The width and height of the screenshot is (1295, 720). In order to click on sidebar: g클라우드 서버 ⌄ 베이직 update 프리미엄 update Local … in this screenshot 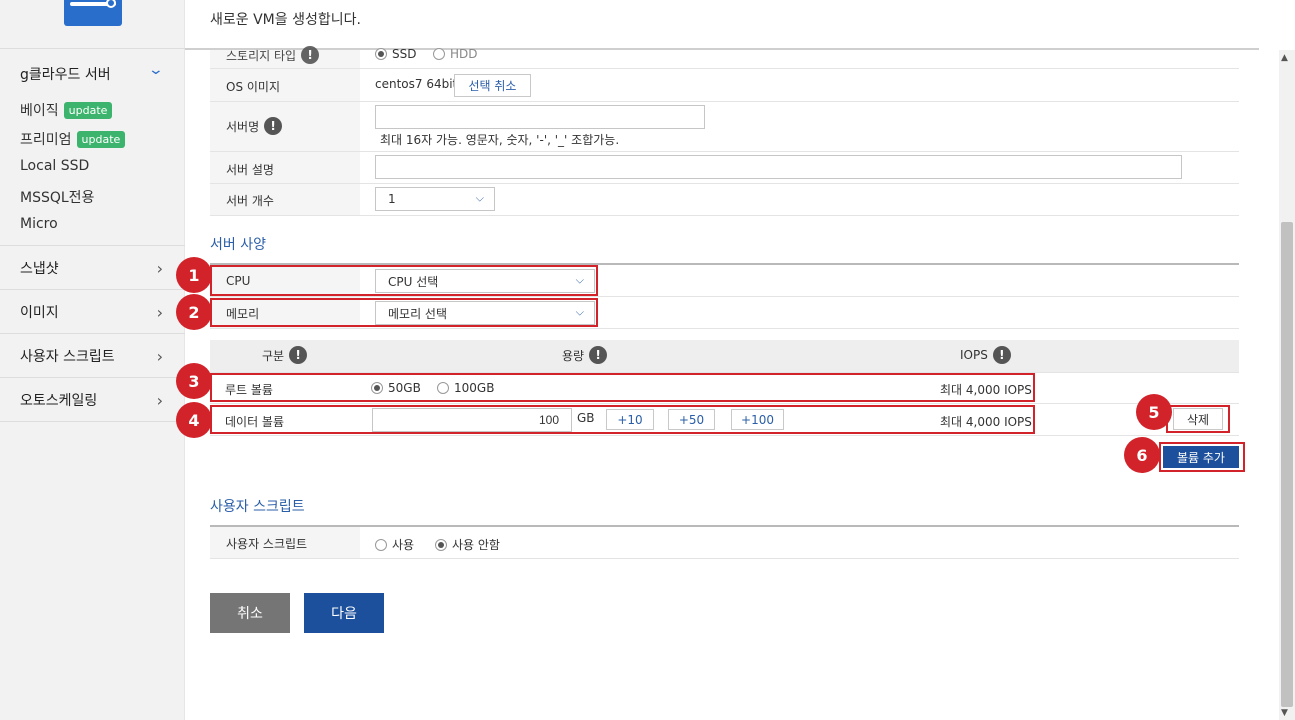, I will do `click(92, 360)`.